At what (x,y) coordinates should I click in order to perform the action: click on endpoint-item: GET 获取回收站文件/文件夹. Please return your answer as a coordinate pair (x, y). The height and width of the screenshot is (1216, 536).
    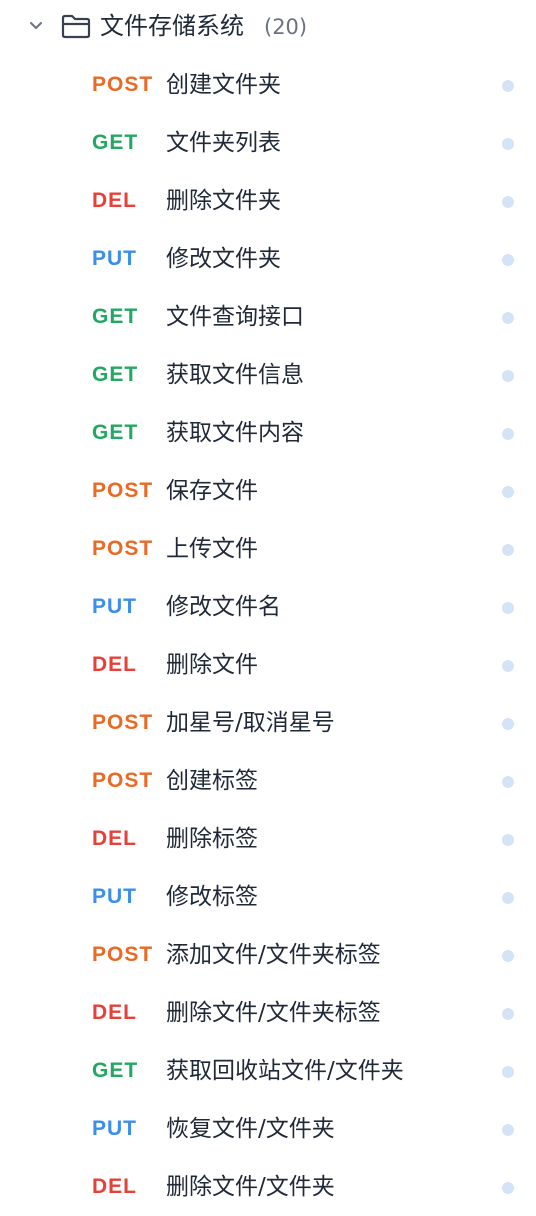
    Looking at the image, I should click on (268, 1071).